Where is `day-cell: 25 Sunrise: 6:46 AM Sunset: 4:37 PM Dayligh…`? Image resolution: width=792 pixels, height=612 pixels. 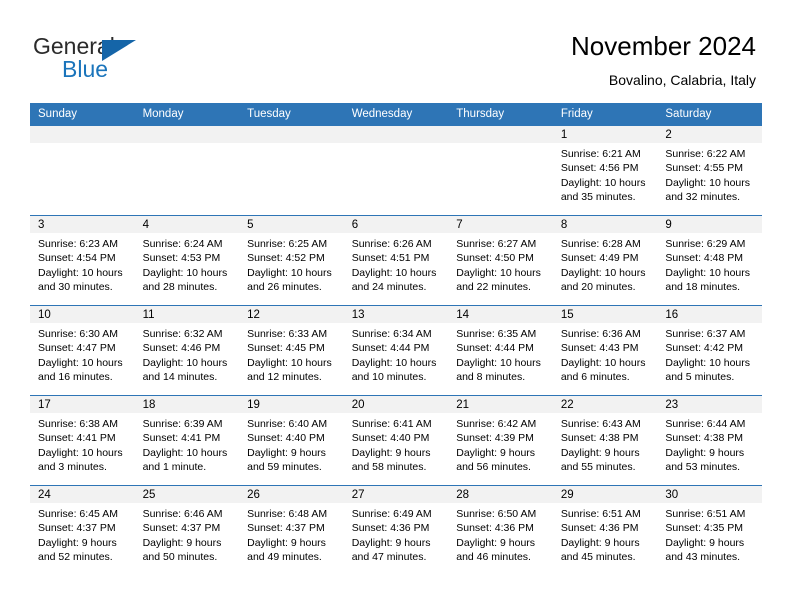 day-cell: 25 Sunrise: 6:46 AM Sunset: 4:37 PM Dayligh… is located at coordinates (187, 530).